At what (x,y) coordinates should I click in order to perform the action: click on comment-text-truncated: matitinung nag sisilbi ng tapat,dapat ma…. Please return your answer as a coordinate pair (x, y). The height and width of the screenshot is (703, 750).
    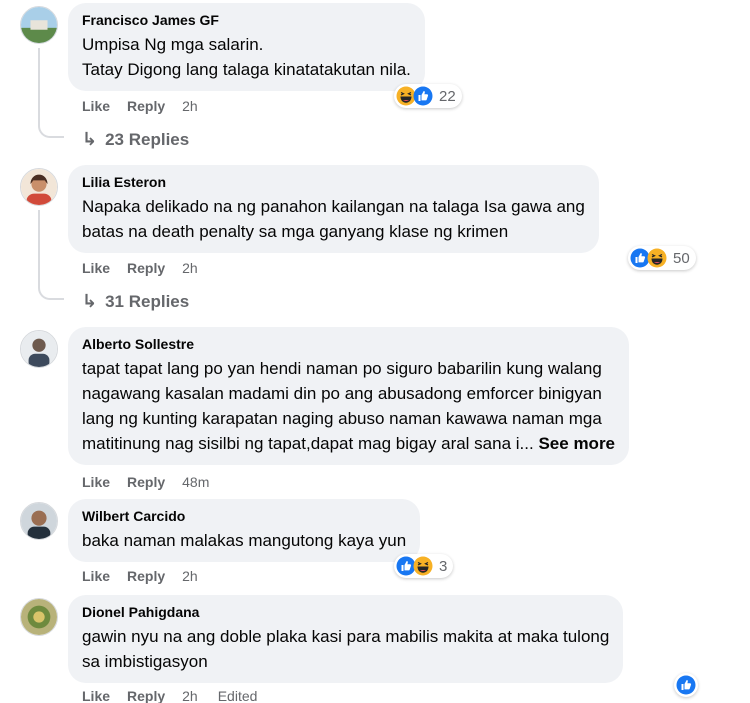
    Looking at the image, I should click on (308, 443).